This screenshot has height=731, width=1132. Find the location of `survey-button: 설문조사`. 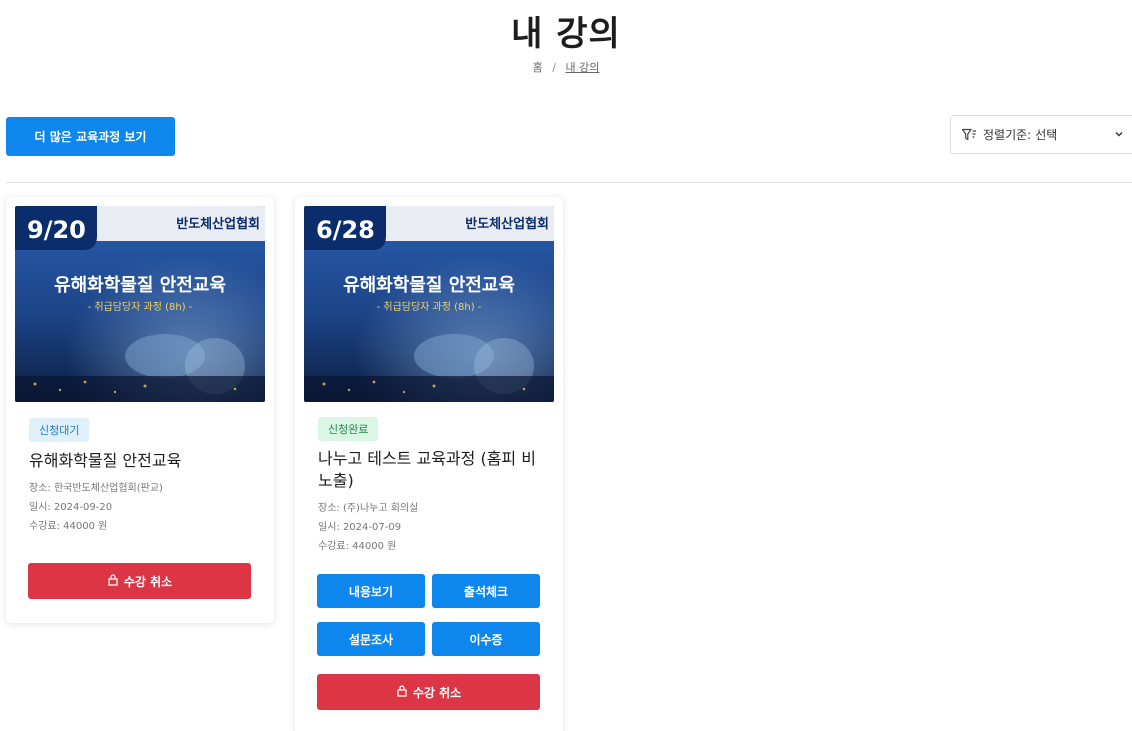

survey-button: 설문조사 is located at coordinates (371, 639).